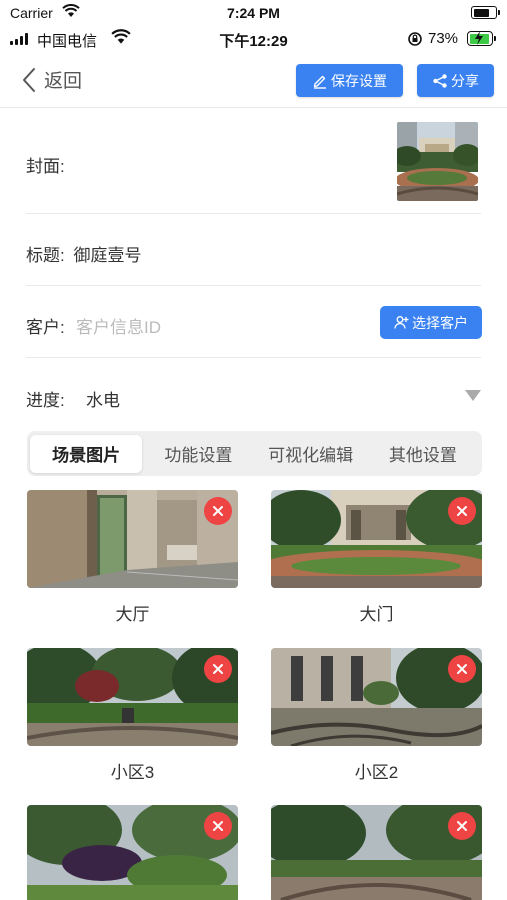  Describe the element at coordinates (29, 79) in the screenshot. I see `chevron-left-icon` at that location.